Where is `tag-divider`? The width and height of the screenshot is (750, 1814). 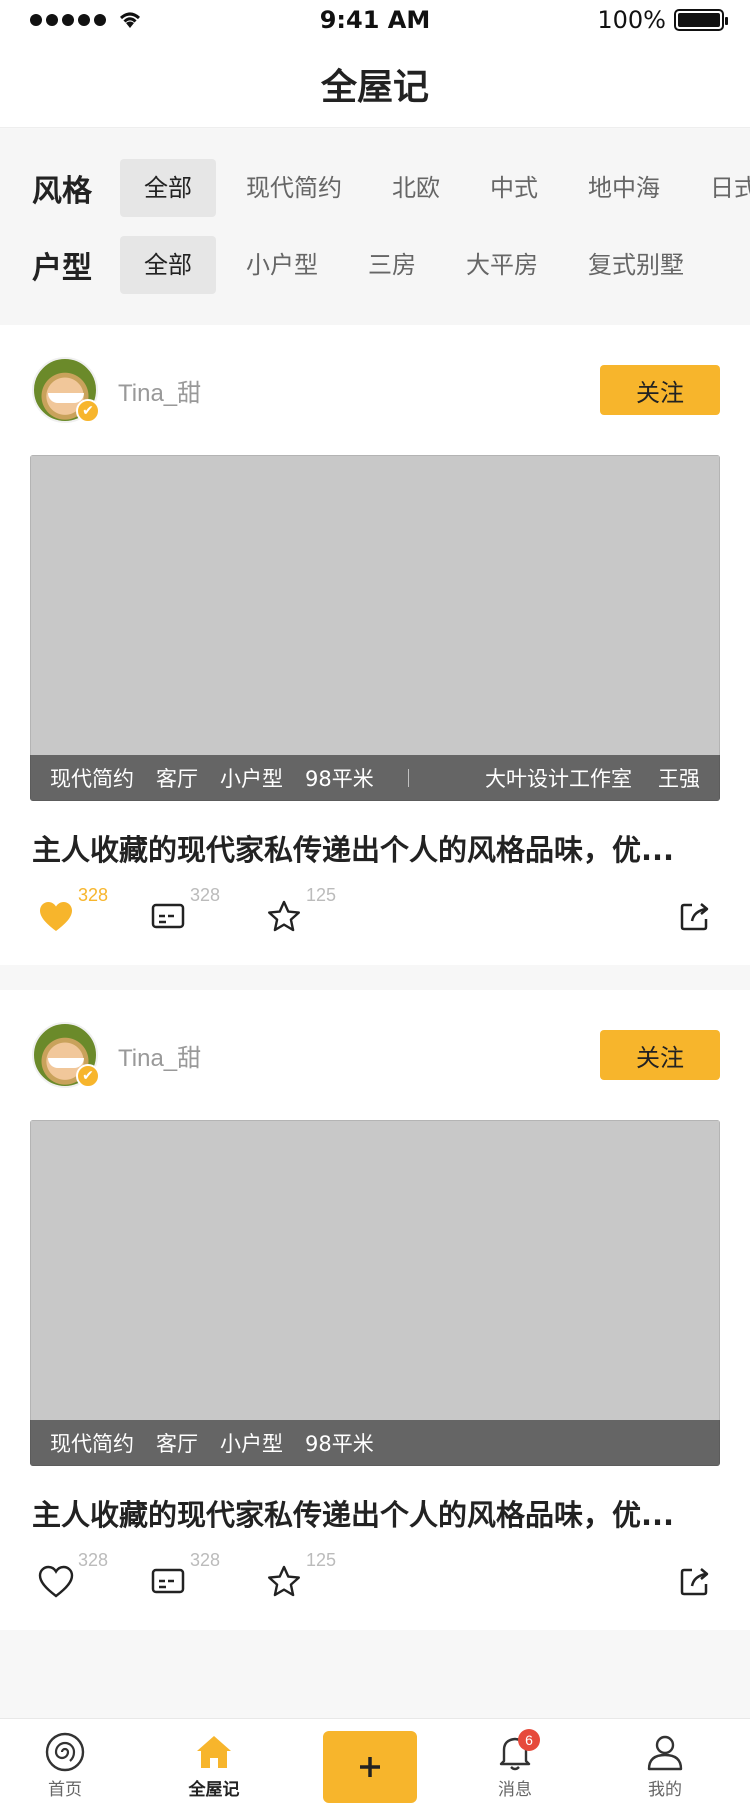
tag-divider is located at coordinates (408, 778).